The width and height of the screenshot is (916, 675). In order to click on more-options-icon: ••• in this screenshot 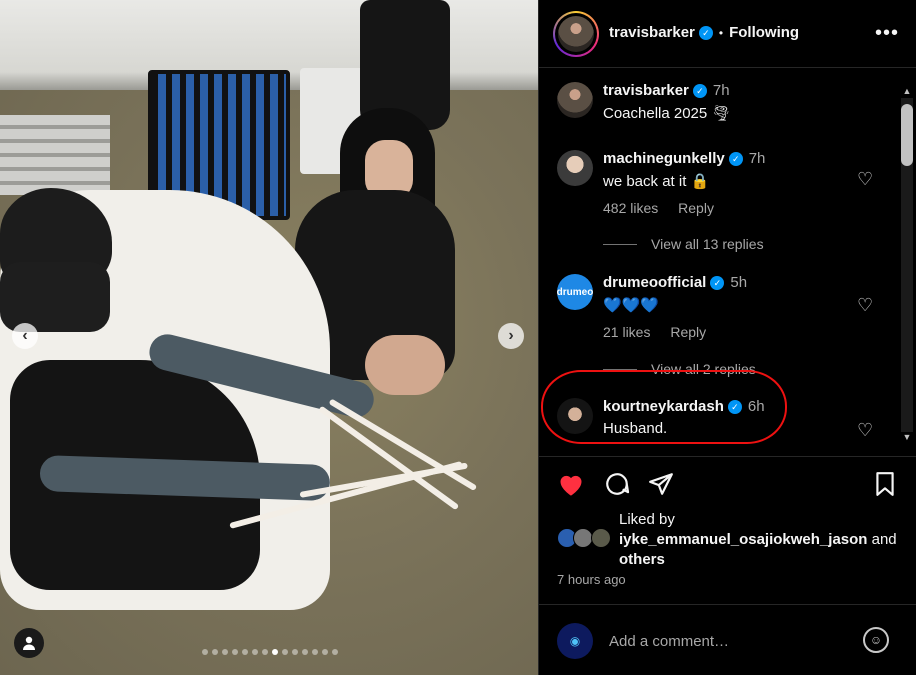, I will do `click(887, 33)`.